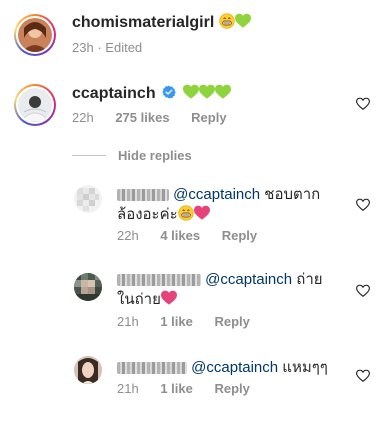 The width and height of the screenshot is (382, 421). Describe the element at coordinates (89, 155) in the screenshot. I see `divider` at that location.